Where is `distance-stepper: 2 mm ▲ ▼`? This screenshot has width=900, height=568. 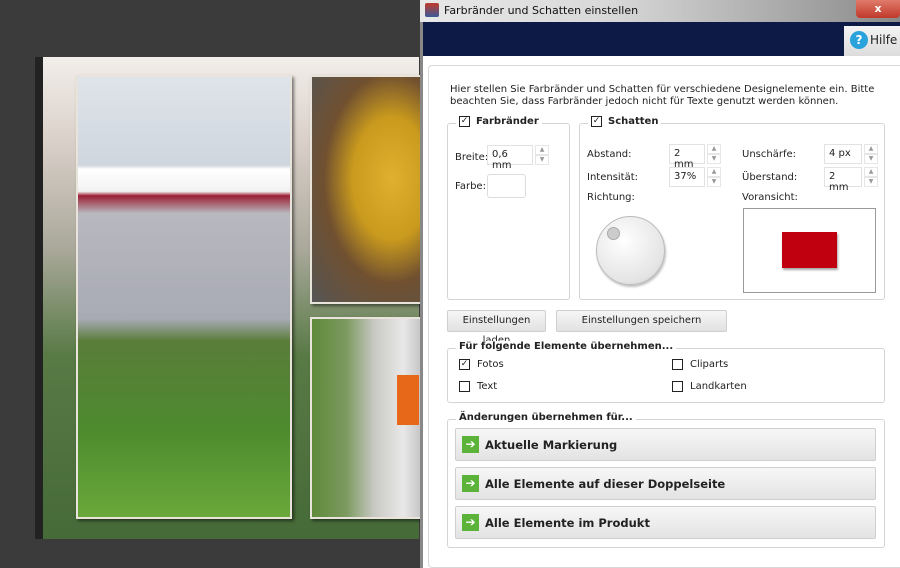 distance-stepper: 2 mm ▲ ▼ is located at coordinates (695, 157).